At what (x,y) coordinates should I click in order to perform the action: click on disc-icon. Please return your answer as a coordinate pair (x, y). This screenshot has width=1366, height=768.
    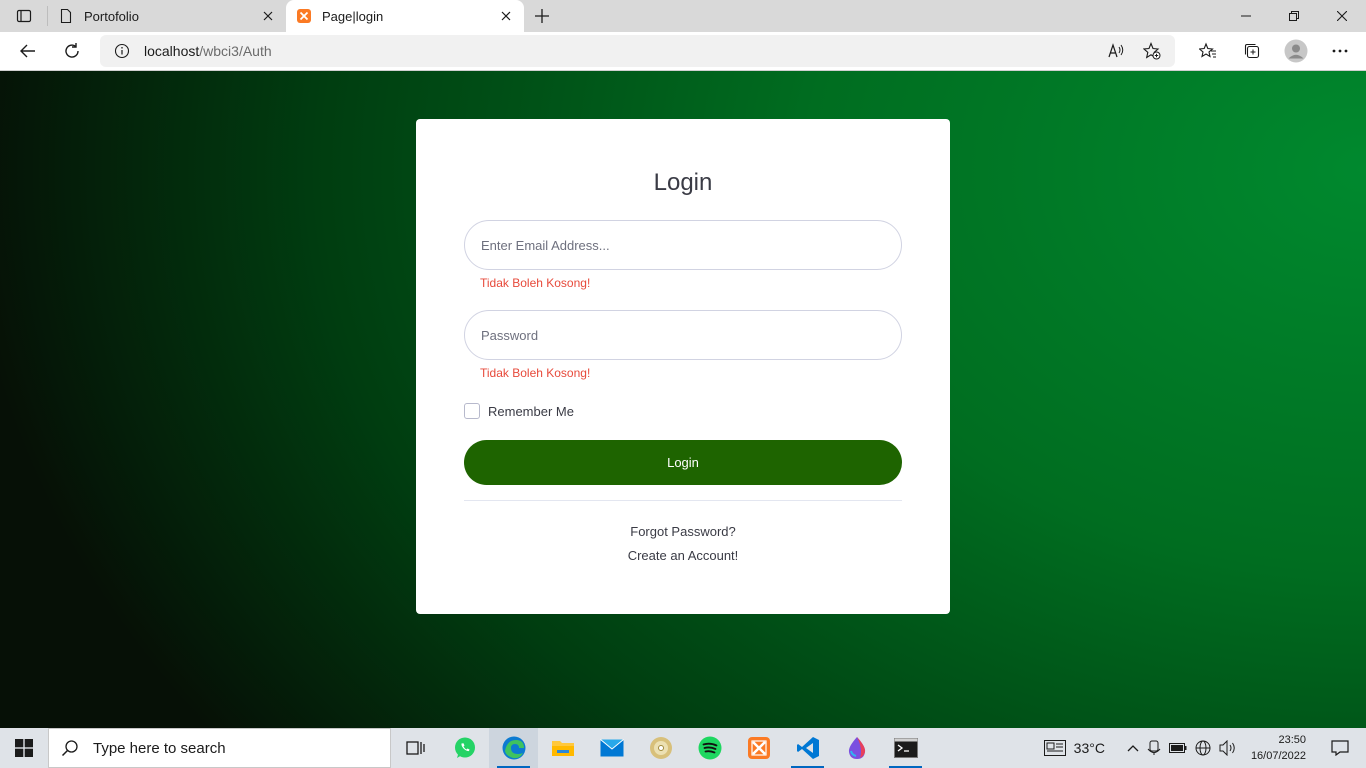
    Looking at the image, I should click on (660, 748).